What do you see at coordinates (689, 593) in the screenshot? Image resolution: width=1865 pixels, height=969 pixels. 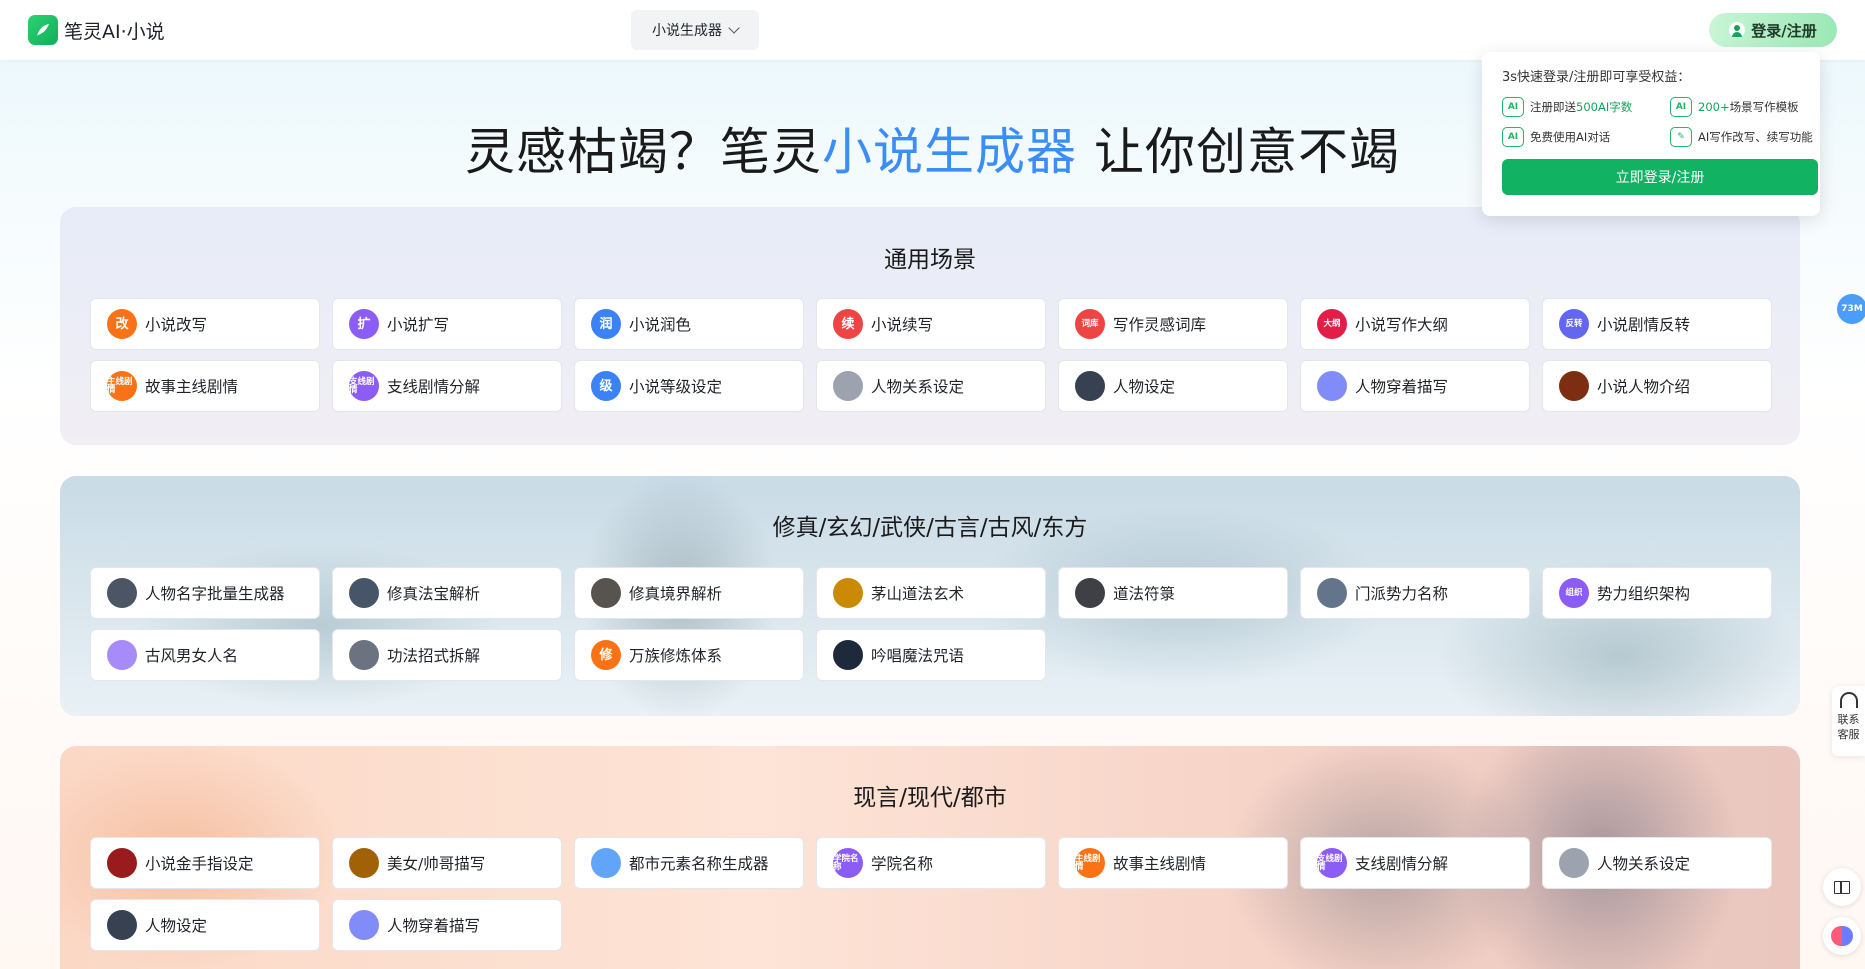 I see `tool-card: 修真境界解析` at bounding box center [689, 593].